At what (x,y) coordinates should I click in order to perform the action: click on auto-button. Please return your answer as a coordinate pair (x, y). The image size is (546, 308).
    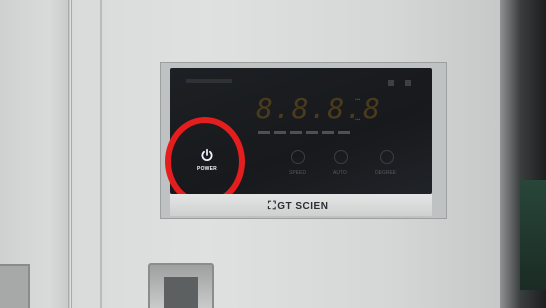
    Looking at the image, I should click on (341, 157).